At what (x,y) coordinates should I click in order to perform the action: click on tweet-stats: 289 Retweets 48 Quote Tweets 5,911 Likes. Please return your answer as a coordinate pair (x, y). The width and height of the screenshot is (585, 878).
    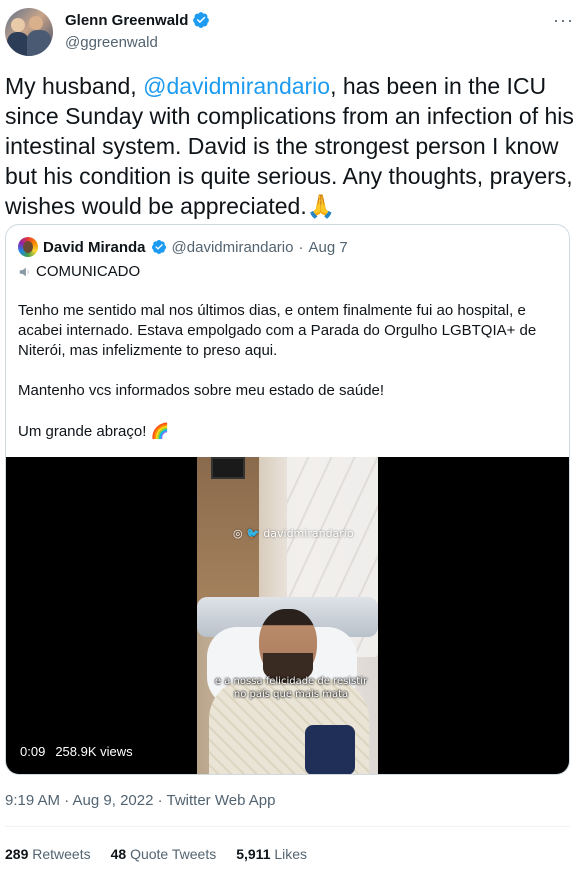
    Looking at the image, I should click on (156, 854).